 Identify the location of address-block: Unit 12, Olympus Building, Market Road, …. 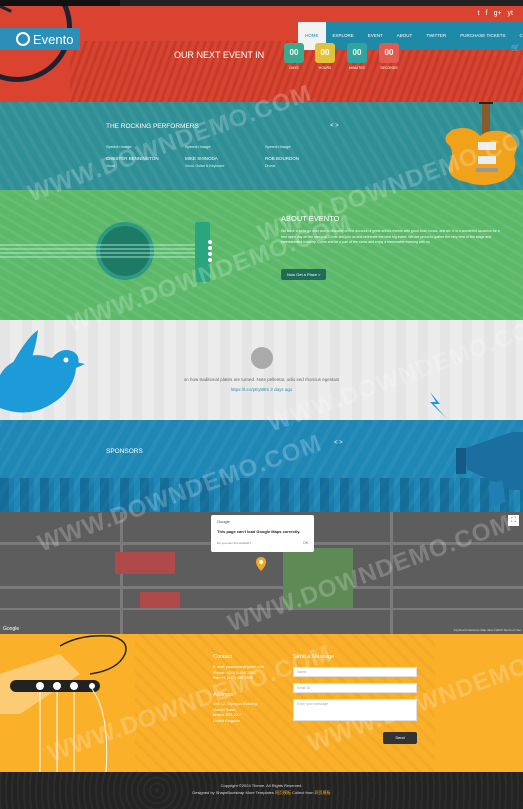
(235, 713).